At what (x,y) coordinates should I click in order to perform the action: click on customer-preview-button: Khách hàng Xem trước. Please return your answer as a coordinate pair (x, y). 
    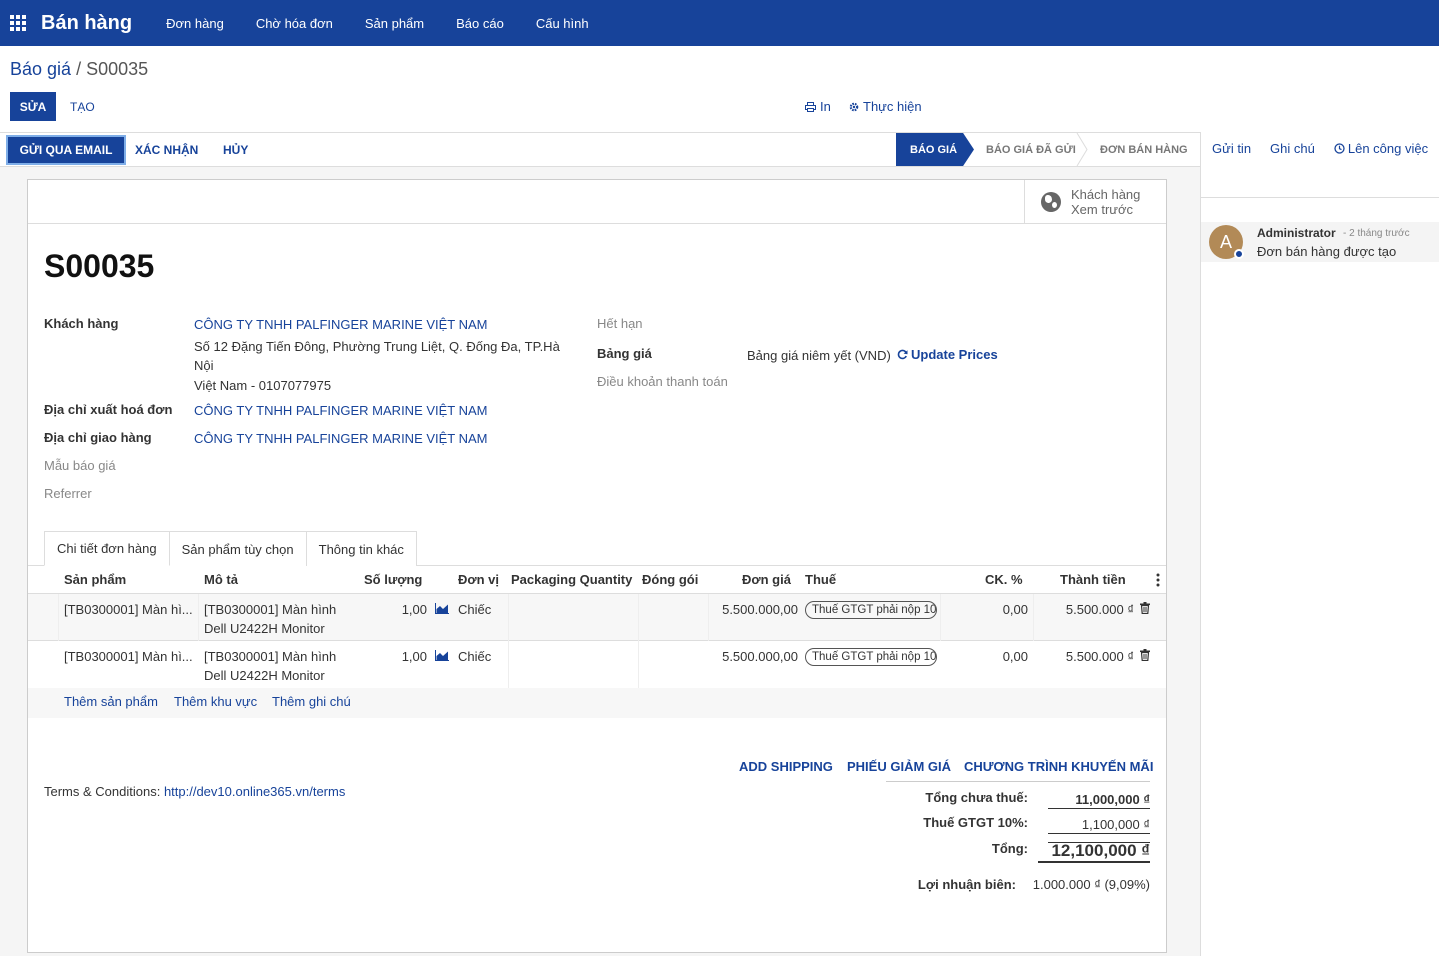
    Looking at the image, I should click on (1095, 202).